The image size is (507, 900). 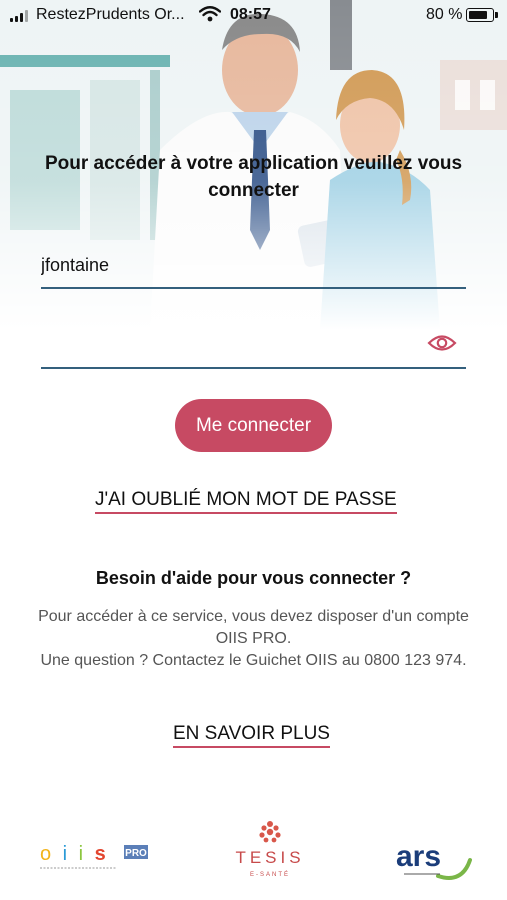 I want to click on wifi-icon, so click(x=210, y=16).